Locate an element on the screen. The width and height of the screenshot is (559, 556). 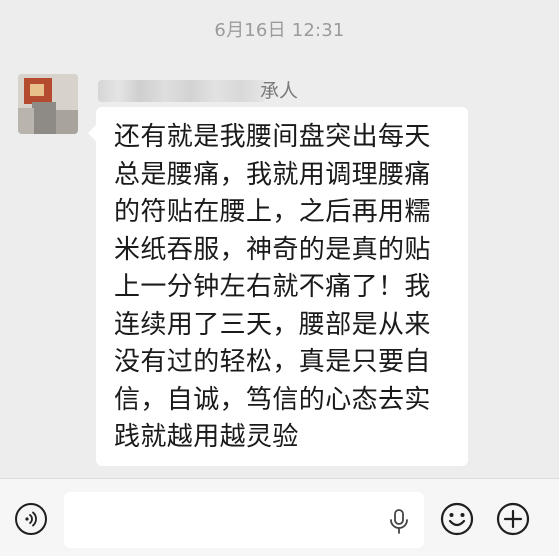
message-timestamp: 6月16日 12:31 is located at coordinates (279, 30).